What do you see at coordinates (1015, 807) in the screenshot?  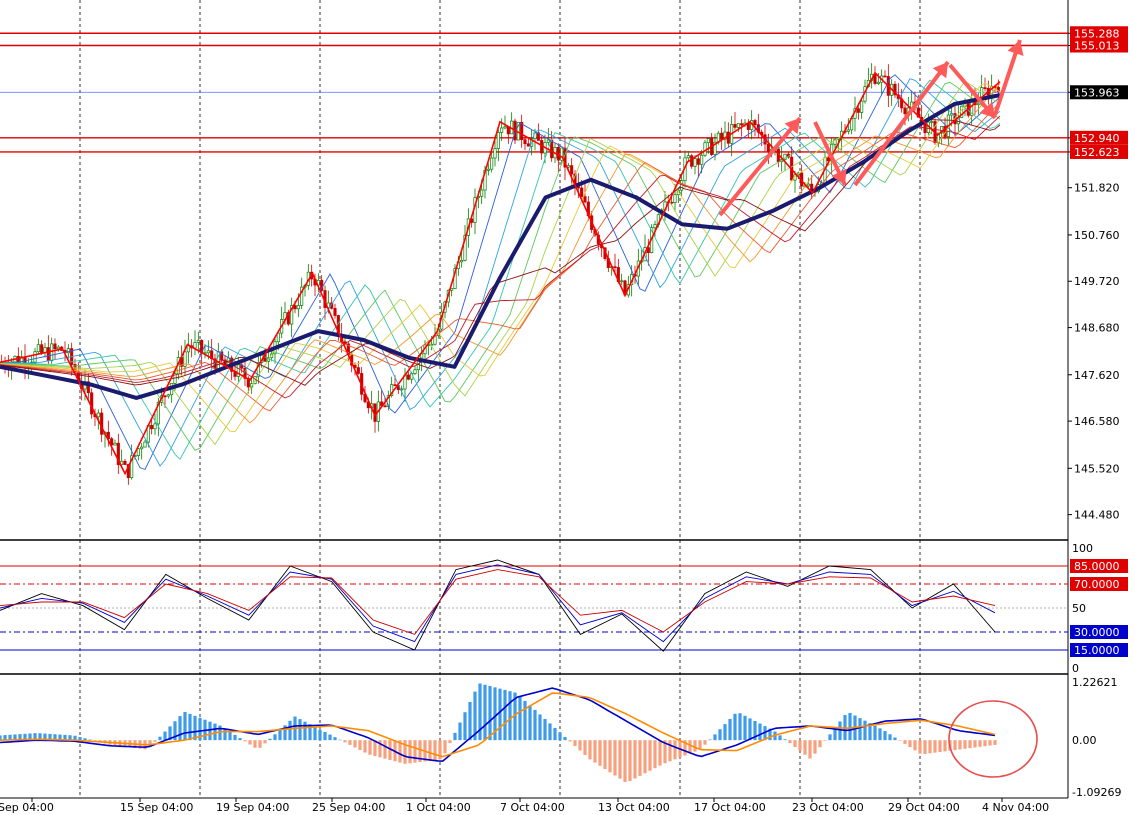 I see `time-axis-label: 4 Nov 04:00` at bounding box center [1015, 807].